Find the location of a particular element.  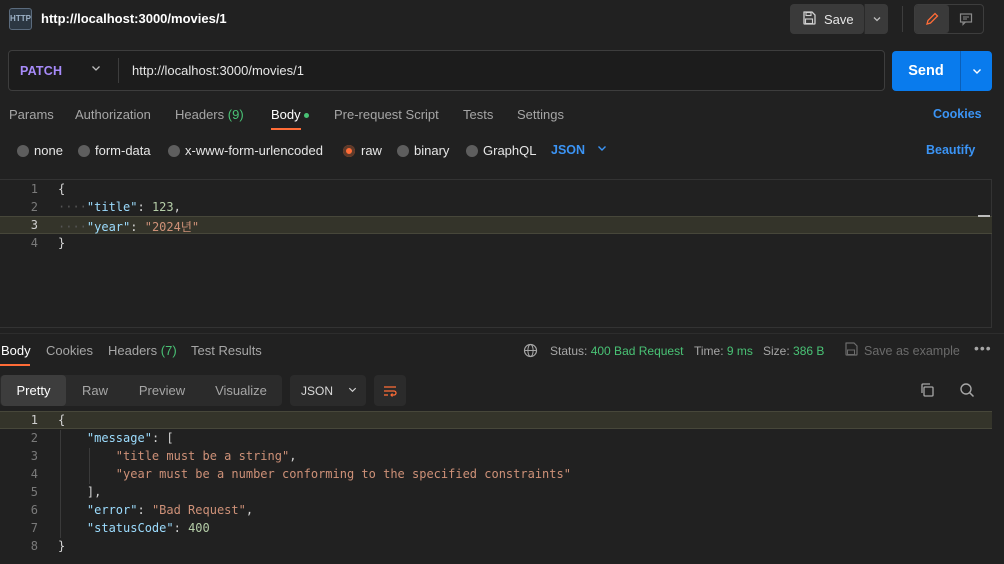

size-label: Size: is located at coordinates (776, 351).